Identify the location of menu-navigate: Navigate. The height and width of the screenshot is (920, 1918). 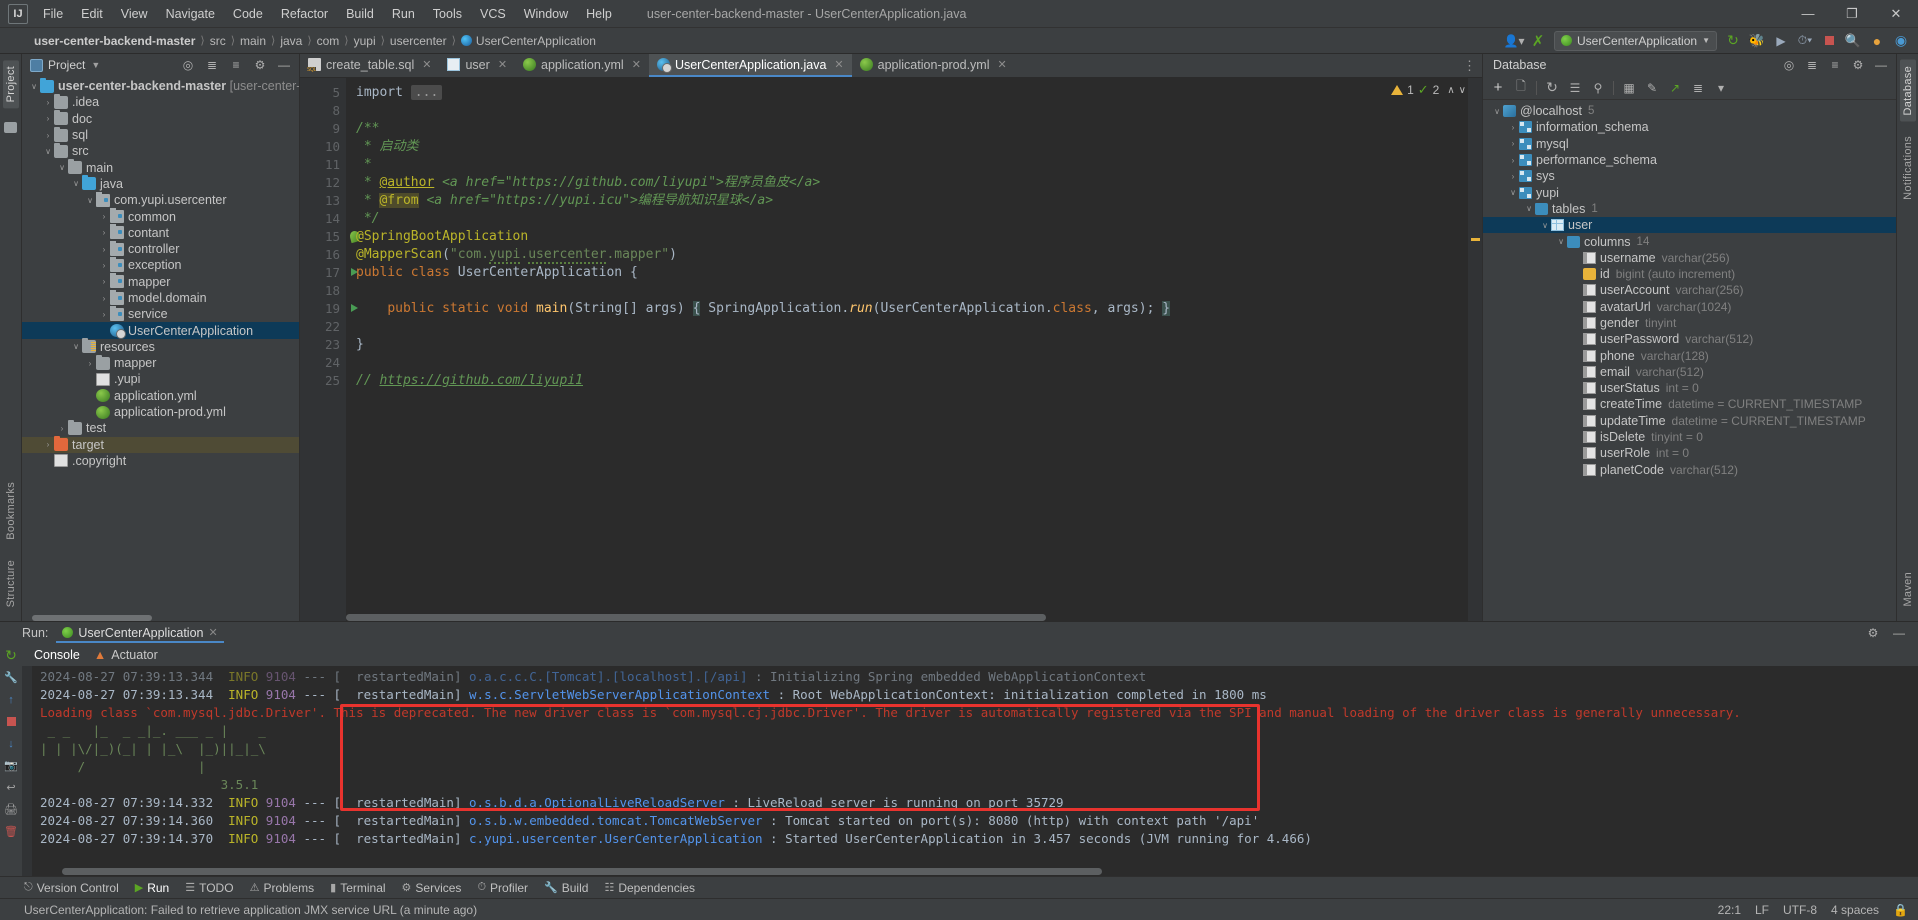
(190, 14).